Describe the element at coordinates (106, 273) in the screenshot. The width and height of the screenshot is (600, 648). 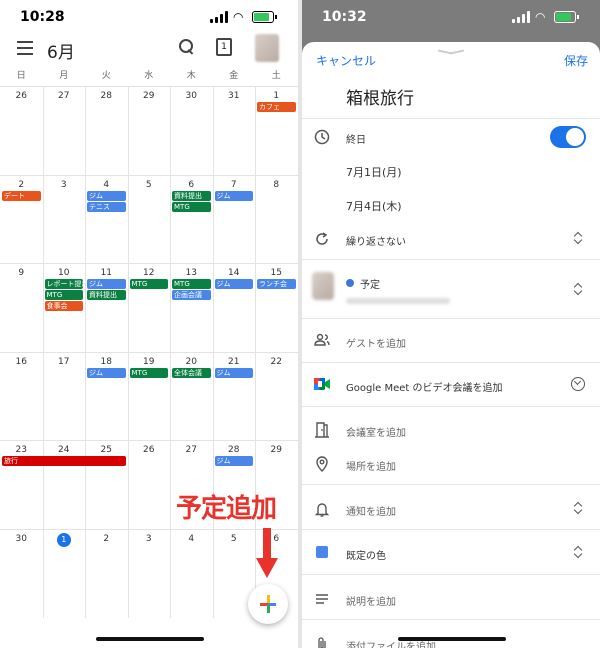
I see `day-number: 11` at that location.